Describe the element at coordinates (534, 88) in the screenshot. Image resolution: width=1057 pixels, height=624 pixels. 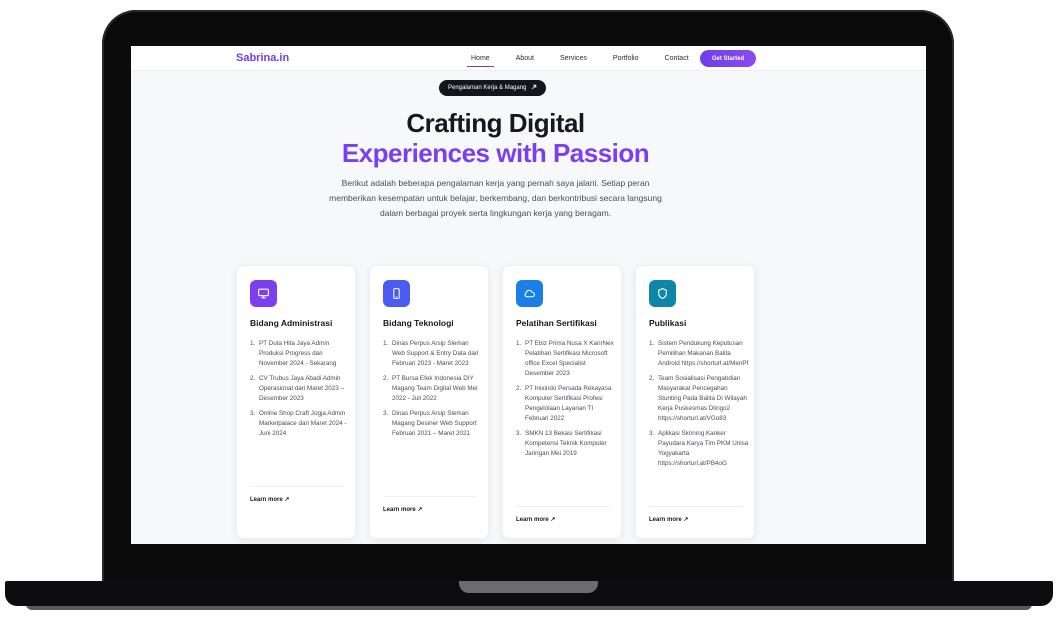
I see `arrow-up-right-icon` at that location.